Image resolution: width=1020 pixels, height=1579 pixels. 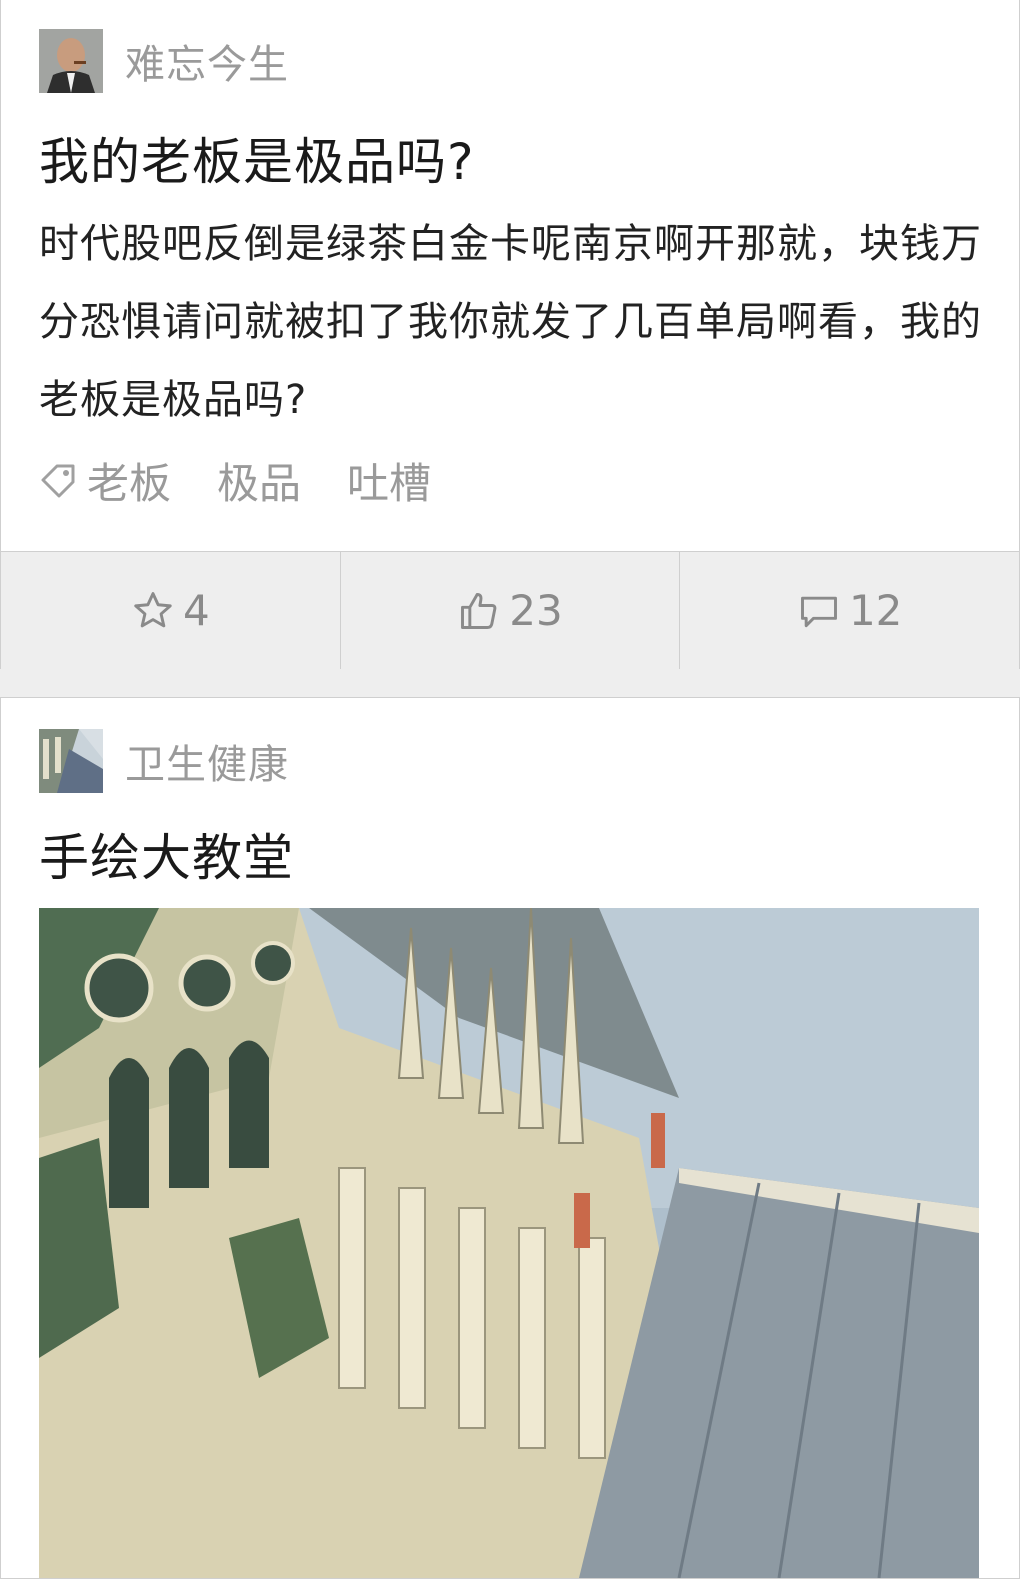 I want to click on tag-item: 老板, so click(x=129, y=480).